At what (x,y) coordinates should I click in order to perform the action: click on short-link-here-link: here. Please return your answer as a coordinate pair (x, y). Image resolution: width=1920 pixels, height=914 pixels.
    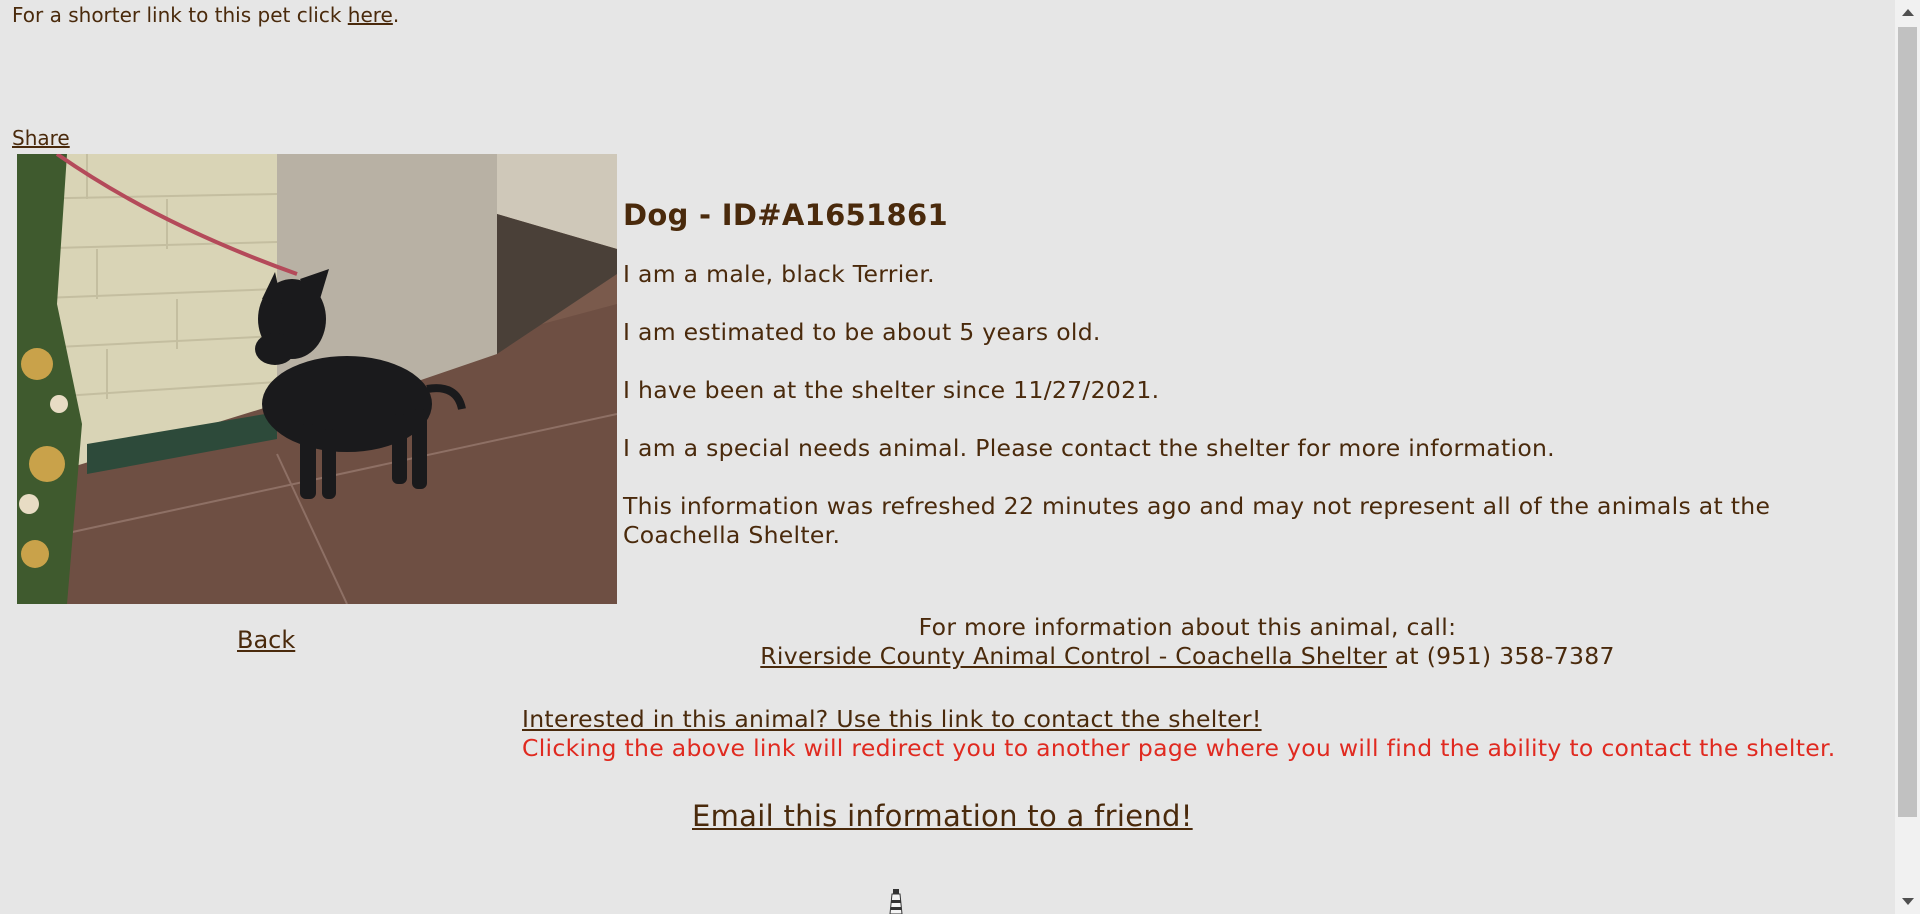
    Looking at the image, I should click on (370, 15).